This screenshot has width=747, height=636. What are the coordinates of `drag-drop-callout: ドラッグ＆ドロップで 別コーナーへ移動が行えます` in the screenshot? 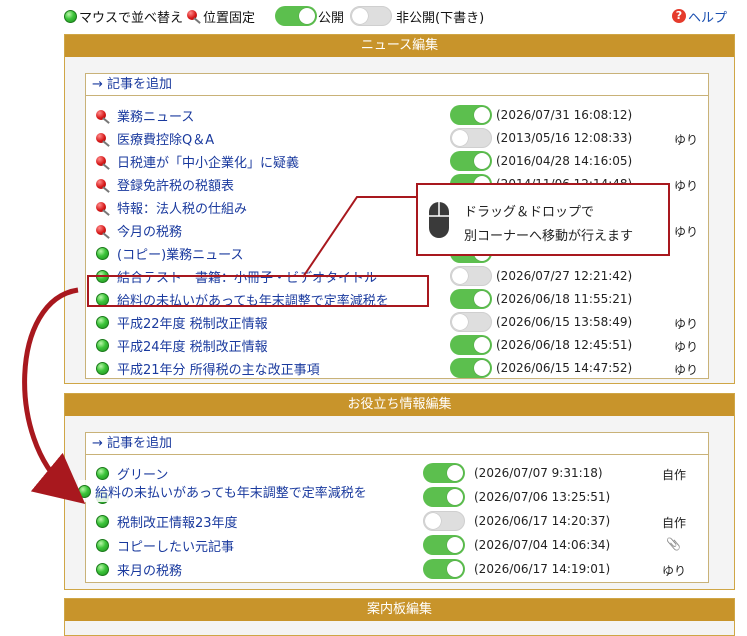 It's located at (543, 219).